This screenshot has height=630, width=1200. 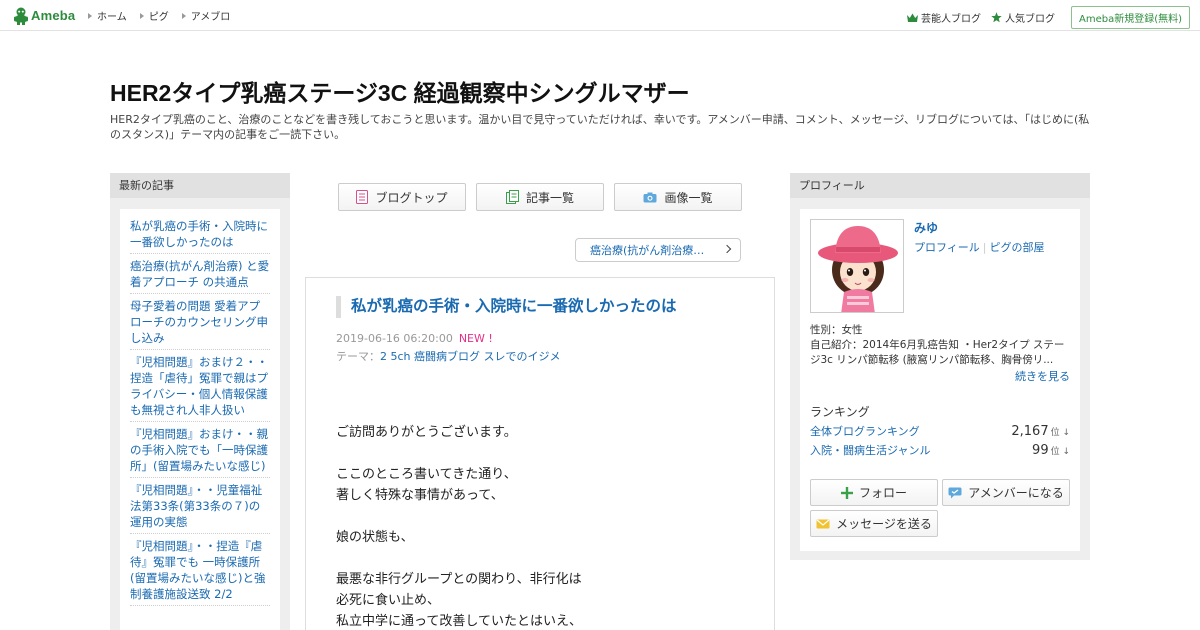 I want to click on blog-title: HER2タイプ乳癌ステージ3C 経過観察中シングルマザー, so click(x=400, y=91).